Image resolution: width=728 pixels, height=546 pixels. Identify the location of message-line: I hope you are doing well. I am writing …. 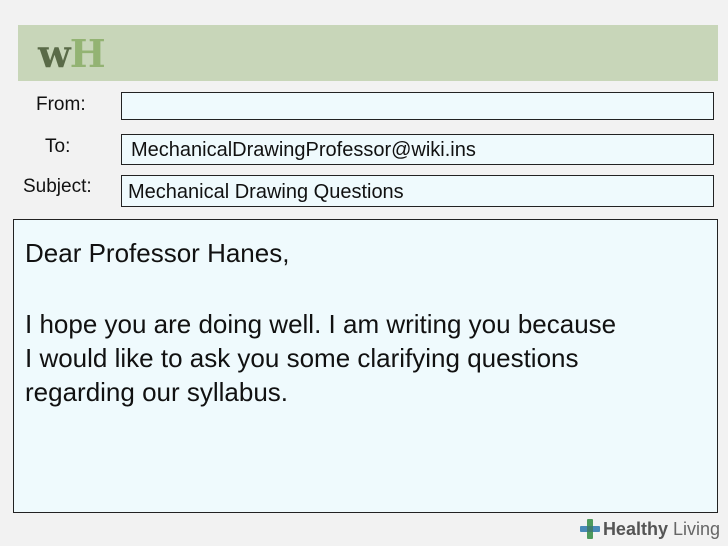
(321, 324).